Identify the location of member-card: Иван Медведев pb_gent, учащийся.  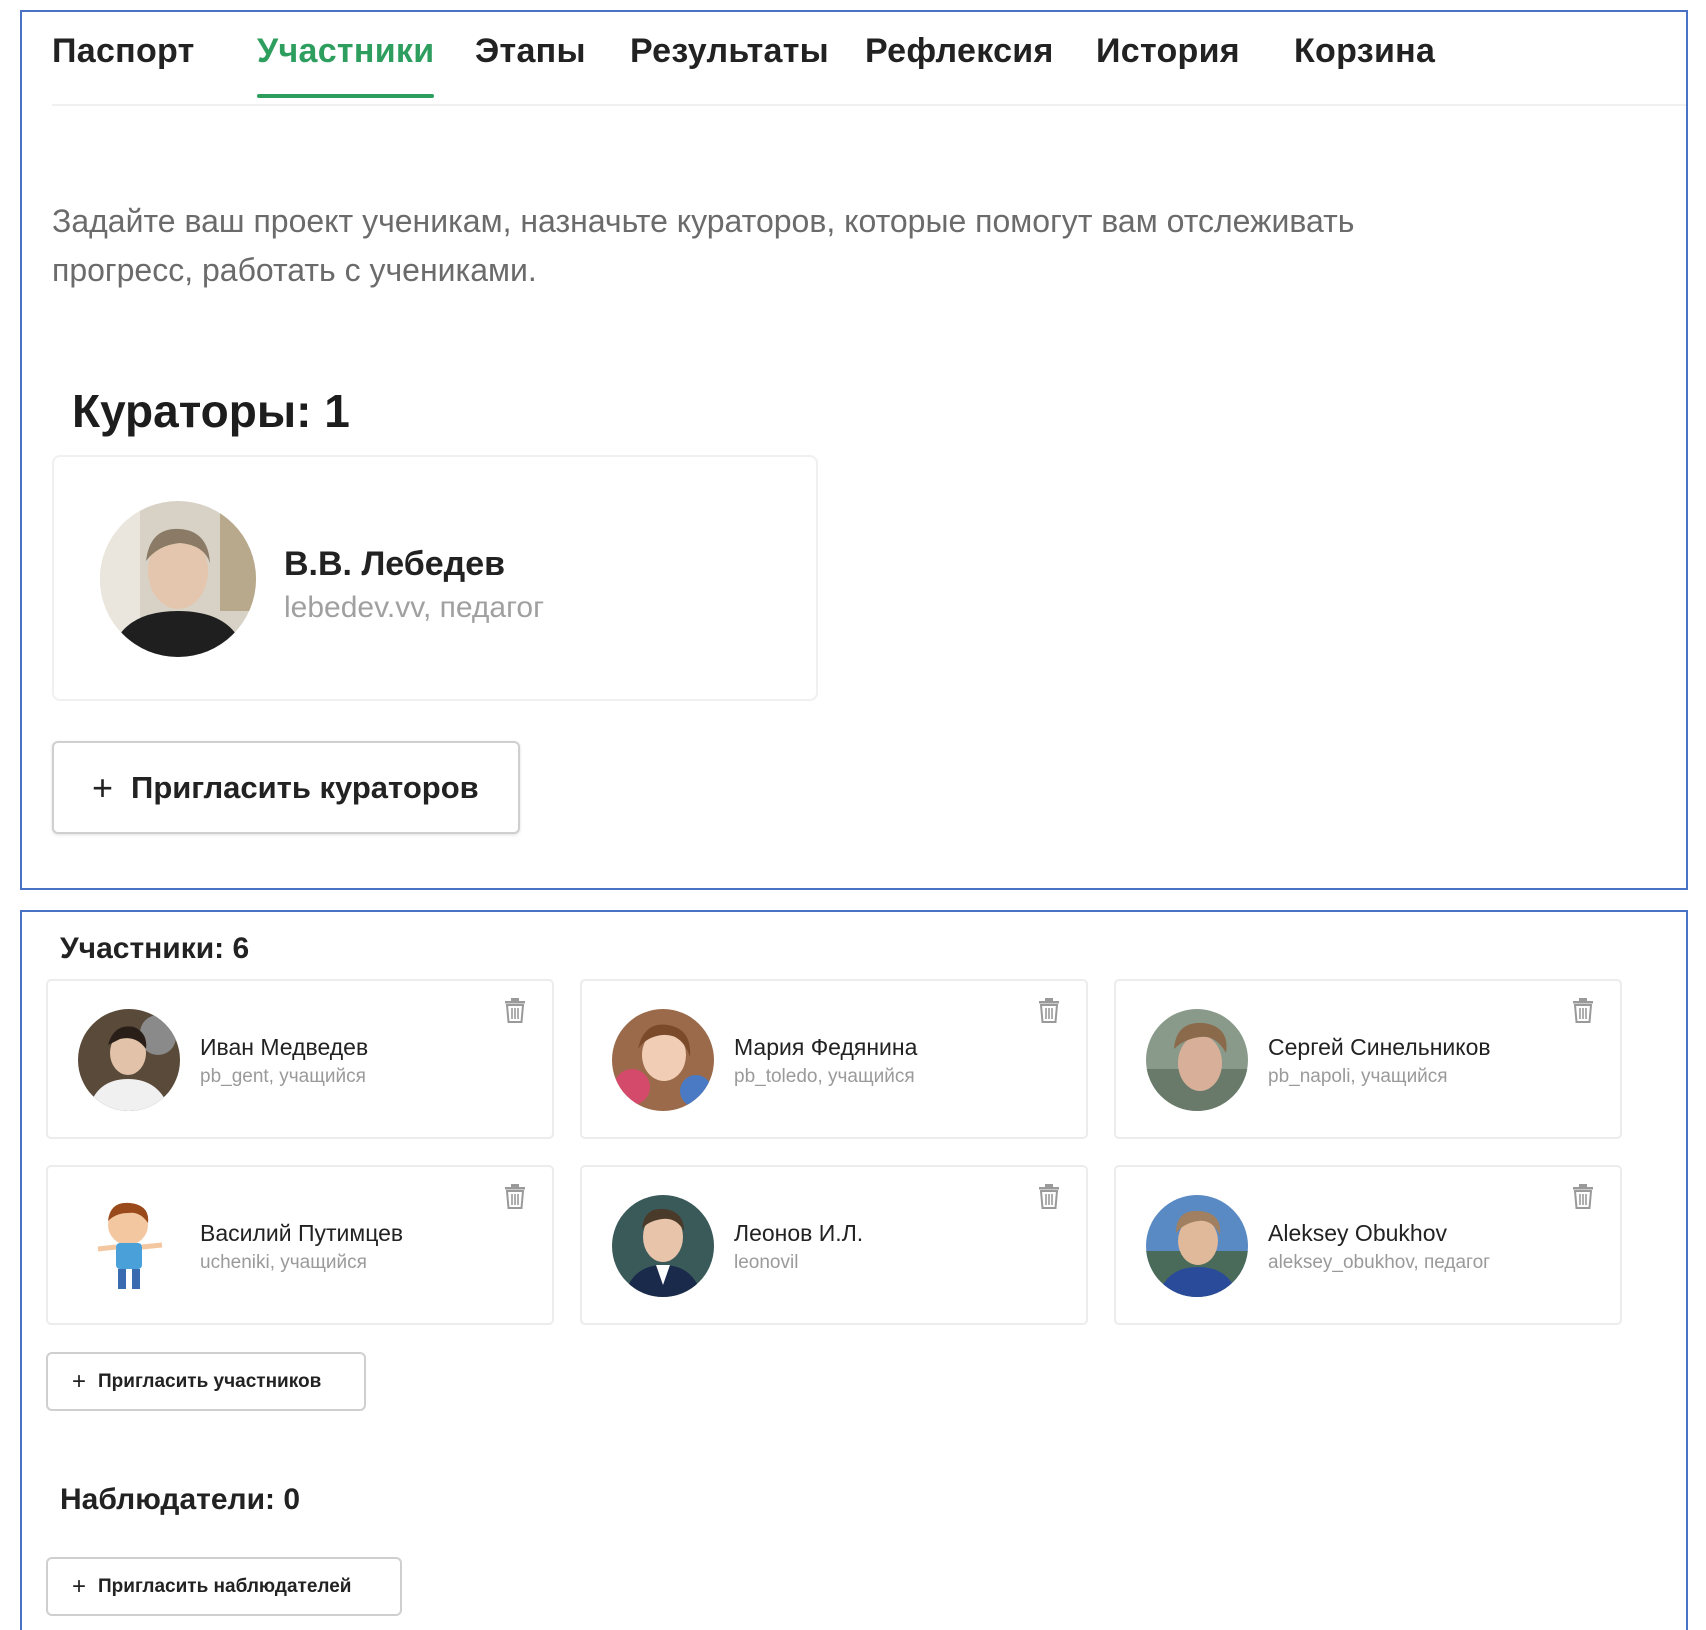
(300, 1059).